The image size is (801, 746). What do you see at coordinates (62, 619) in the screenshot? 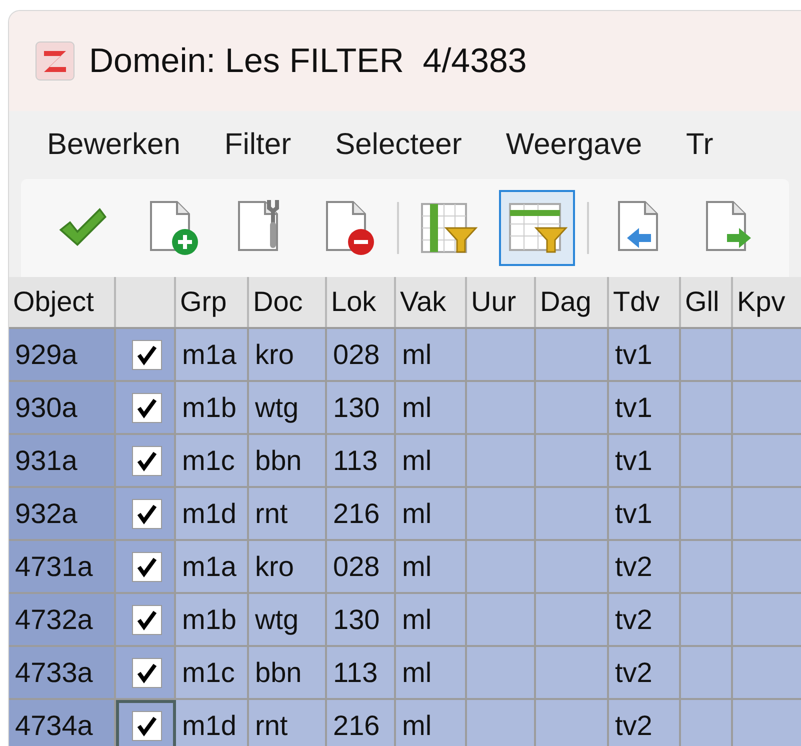
I see `table-cell: 4732a` at bounding box center [62, 619].